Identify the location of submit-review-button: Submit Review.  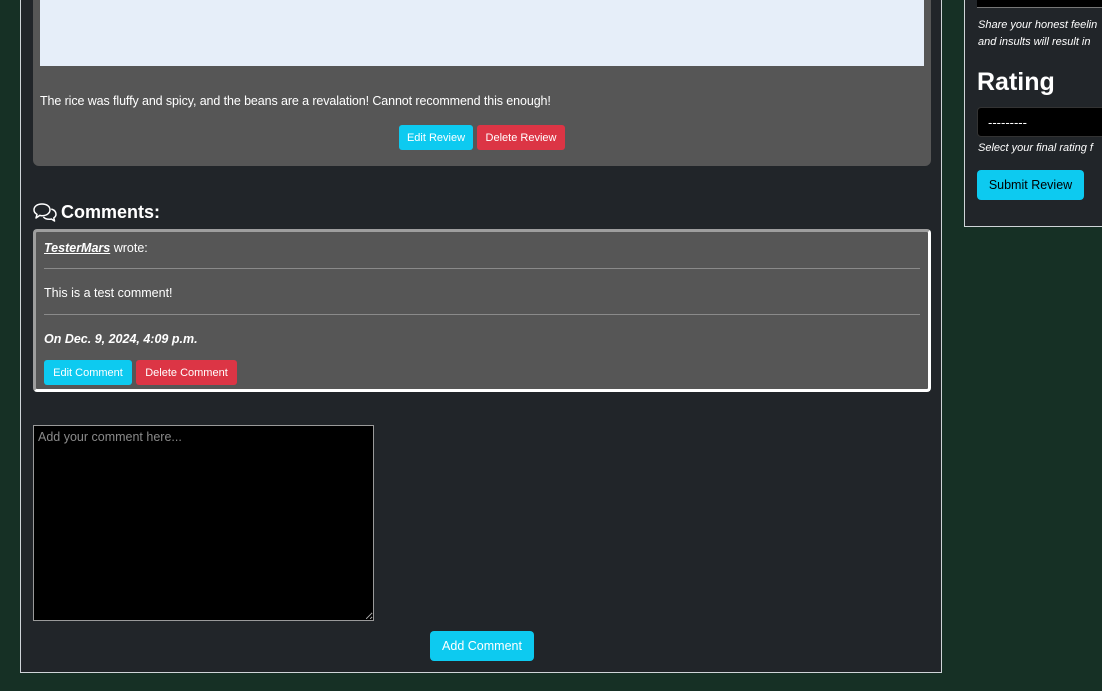
(1030, 185).